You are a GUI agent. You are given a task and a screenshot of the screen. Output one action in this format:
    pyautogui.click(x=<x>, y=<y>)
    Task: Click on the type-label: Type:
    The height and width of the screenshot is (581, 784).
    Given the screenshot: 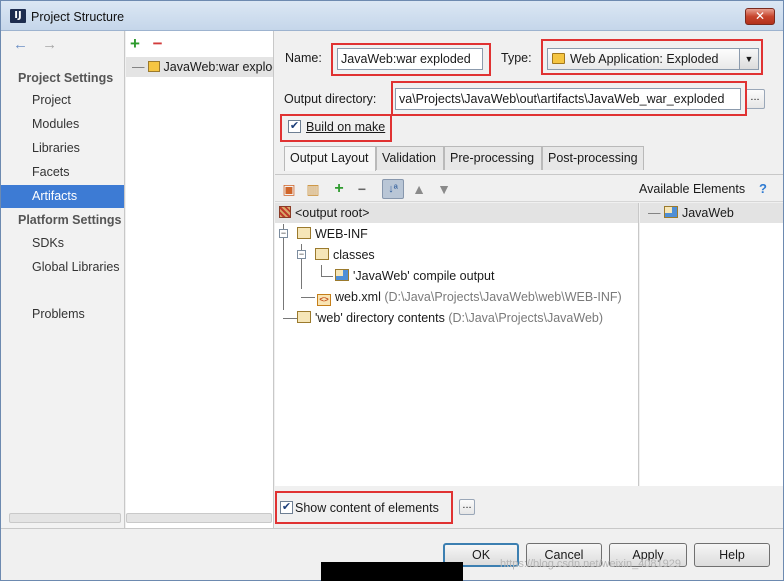 What is the action you would take?
    pyautogui.click(x=516, y=58)
    